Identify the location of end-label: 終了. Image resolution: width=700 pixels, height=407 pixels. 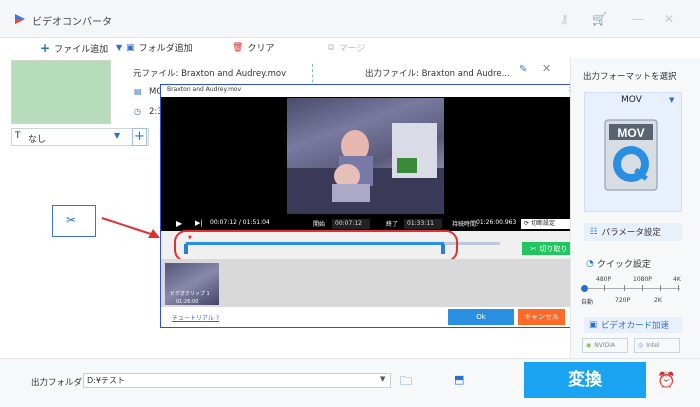
(392, 224).